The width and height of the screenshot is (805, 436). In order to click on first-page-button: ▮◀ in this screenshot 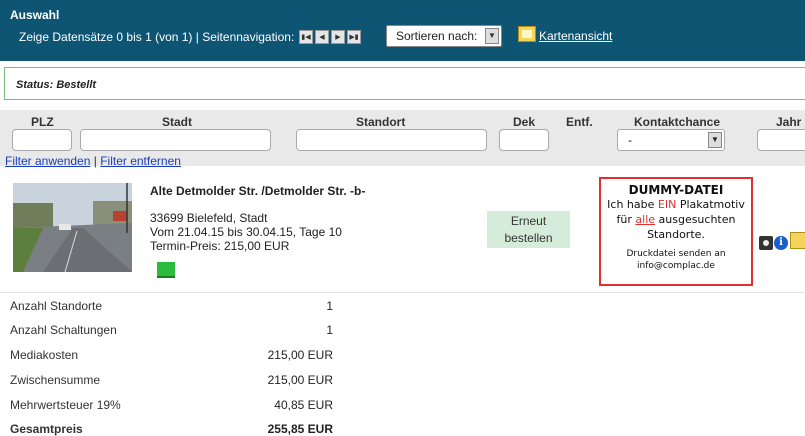, I will do `click(306, 37)`.